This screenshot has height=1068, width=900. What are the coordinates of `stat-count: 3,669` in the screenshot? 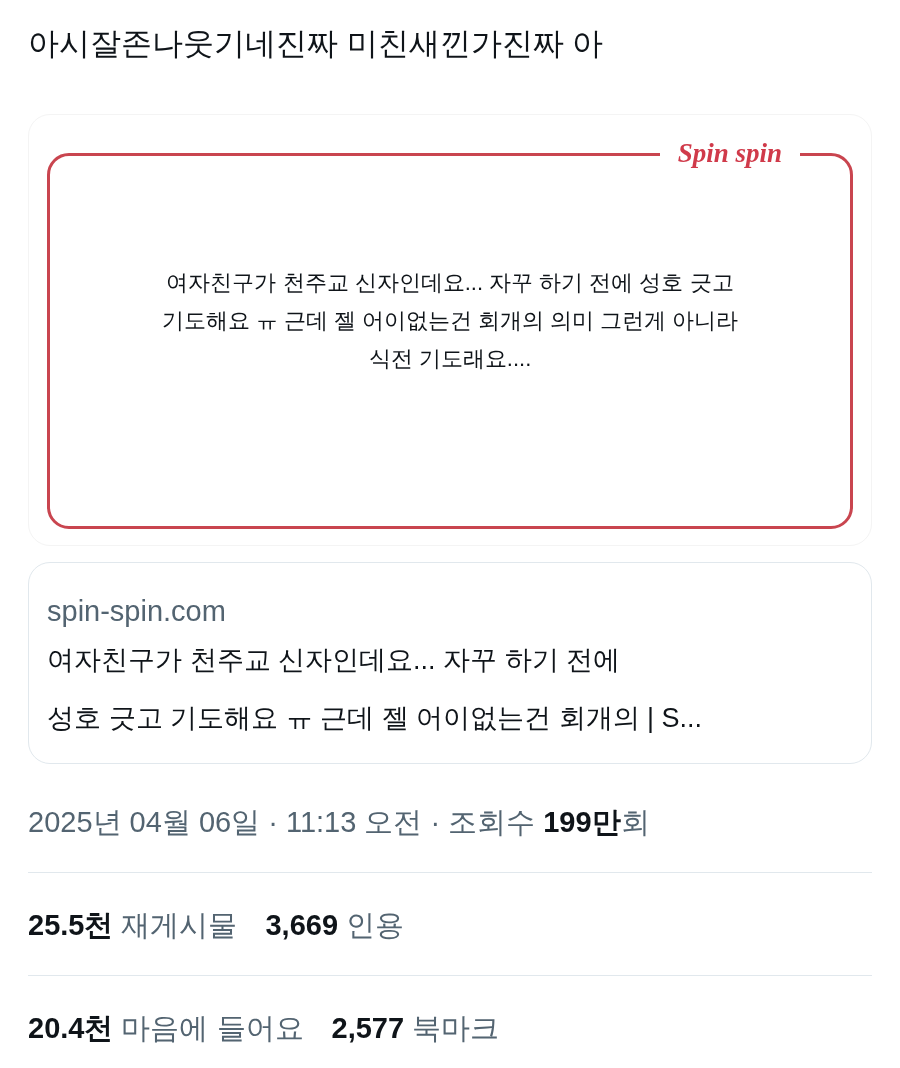 It's located at (302, 925).